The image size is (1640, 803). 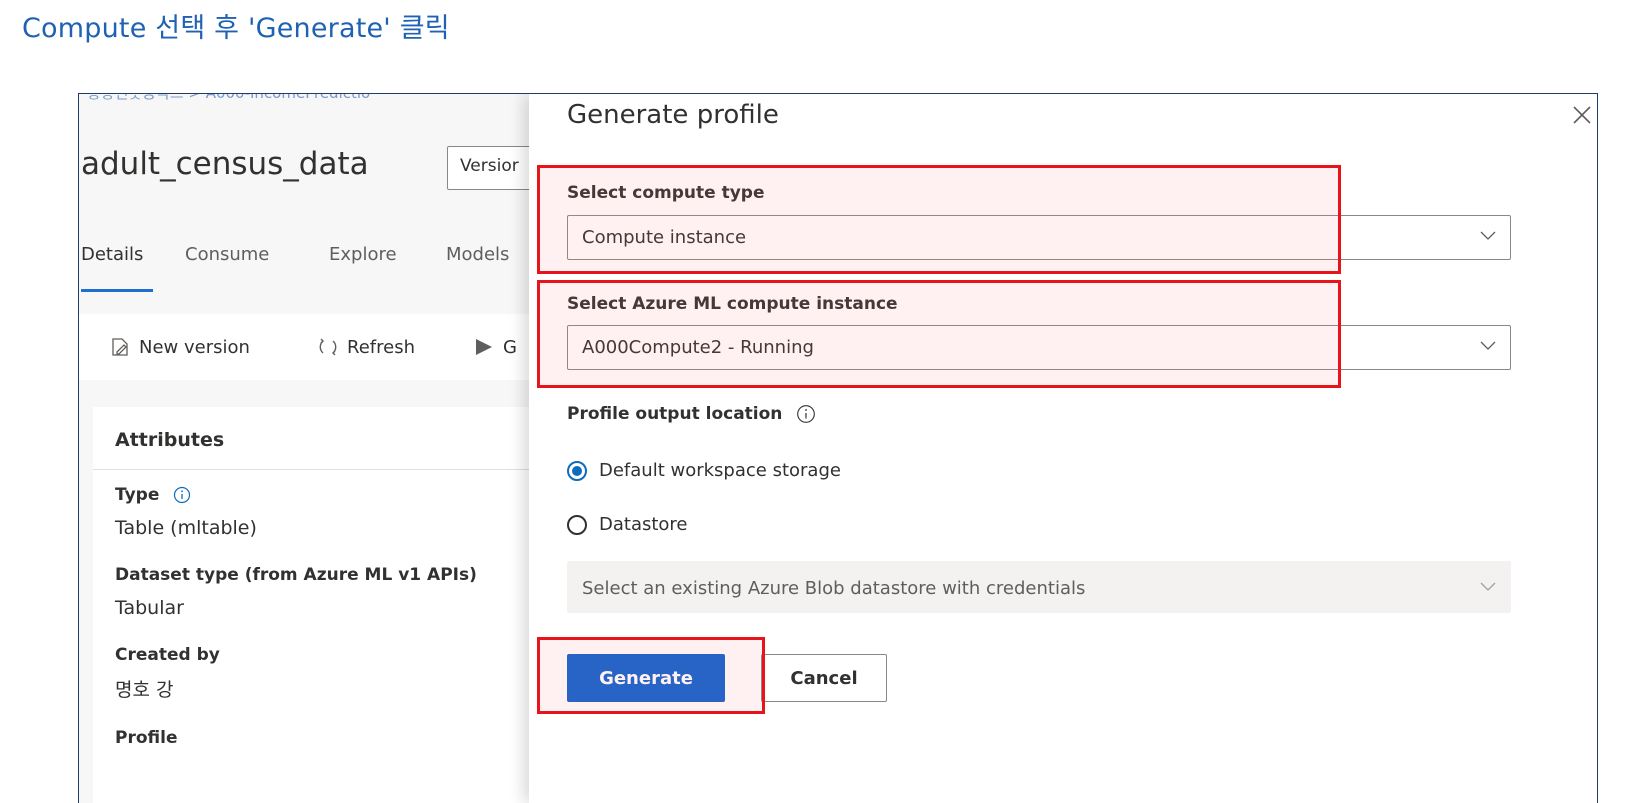 I want to click on instruction-caption: Compute 선택 후 'Generate' 클릭, so click(x=236, y=28).